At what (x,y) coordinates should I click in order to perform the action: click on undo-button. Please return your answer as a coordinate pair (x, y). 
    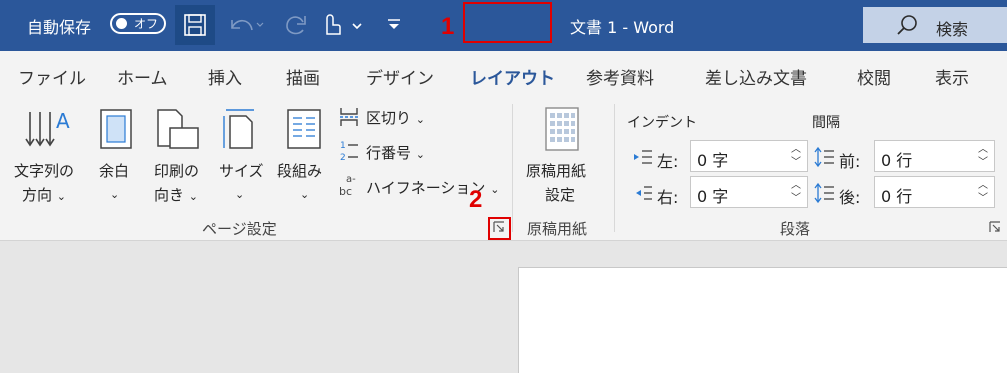
    Looking at the image, I should click on (244, 25).